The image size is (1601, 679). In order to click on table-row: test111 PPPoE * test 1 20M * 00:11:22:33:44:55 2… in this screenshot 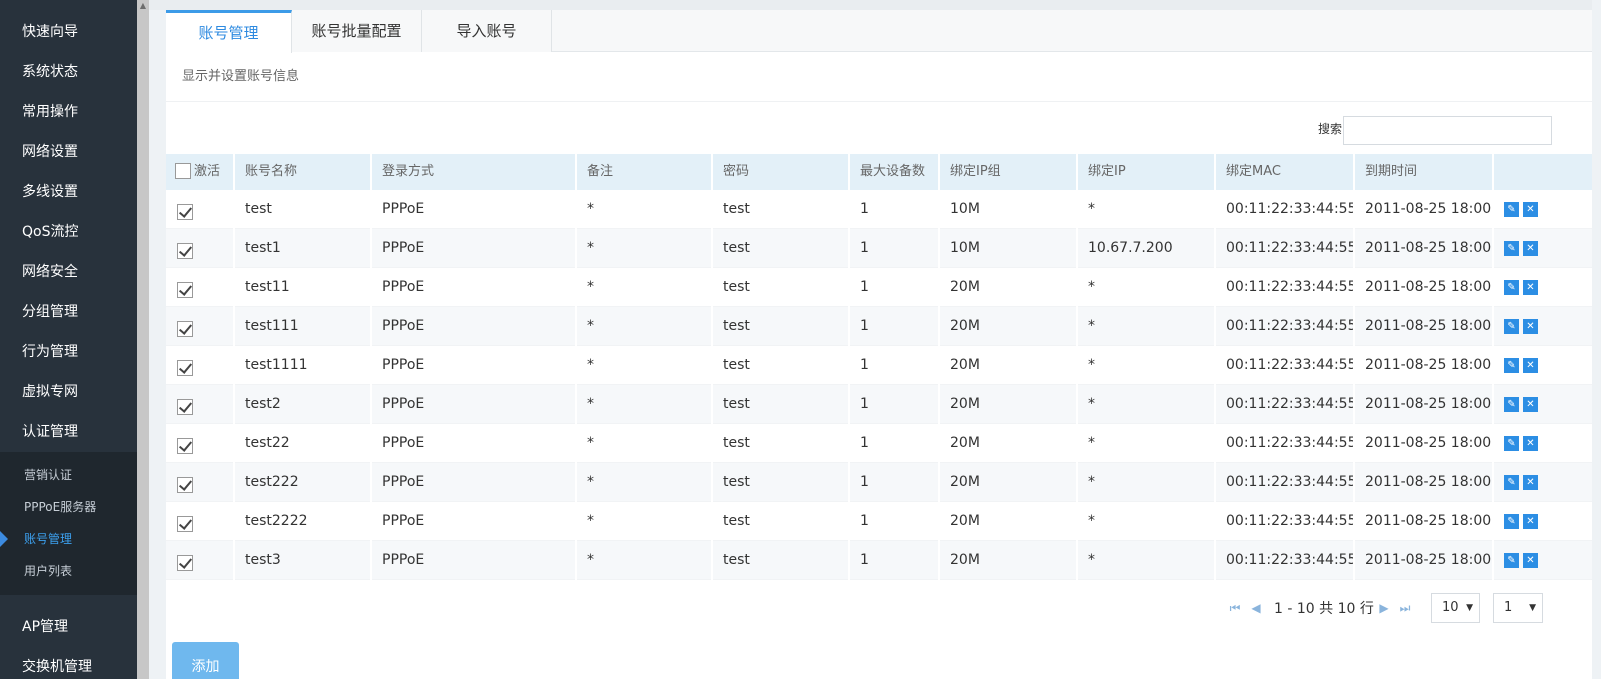, I will do `click(879, 326)`.